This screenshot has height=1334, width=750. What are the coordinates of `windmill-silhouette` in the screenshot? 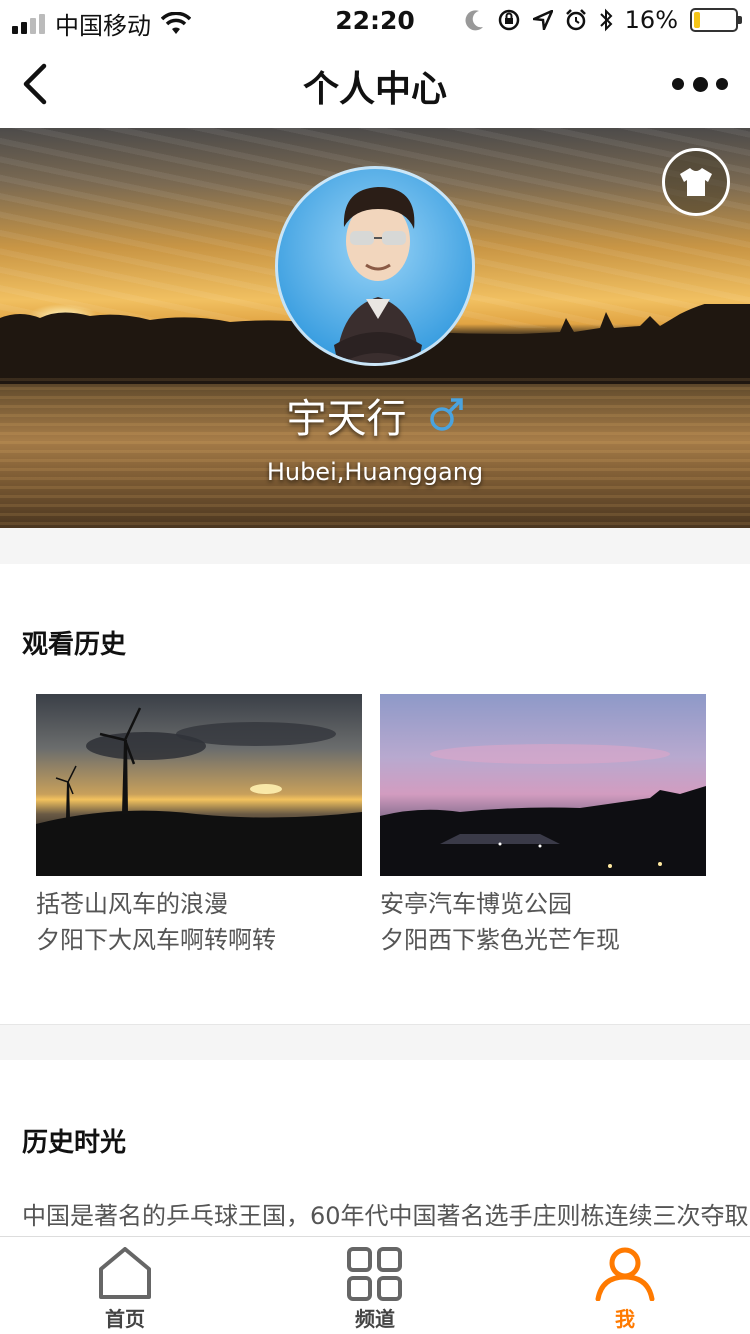 It's located at (199, 791).